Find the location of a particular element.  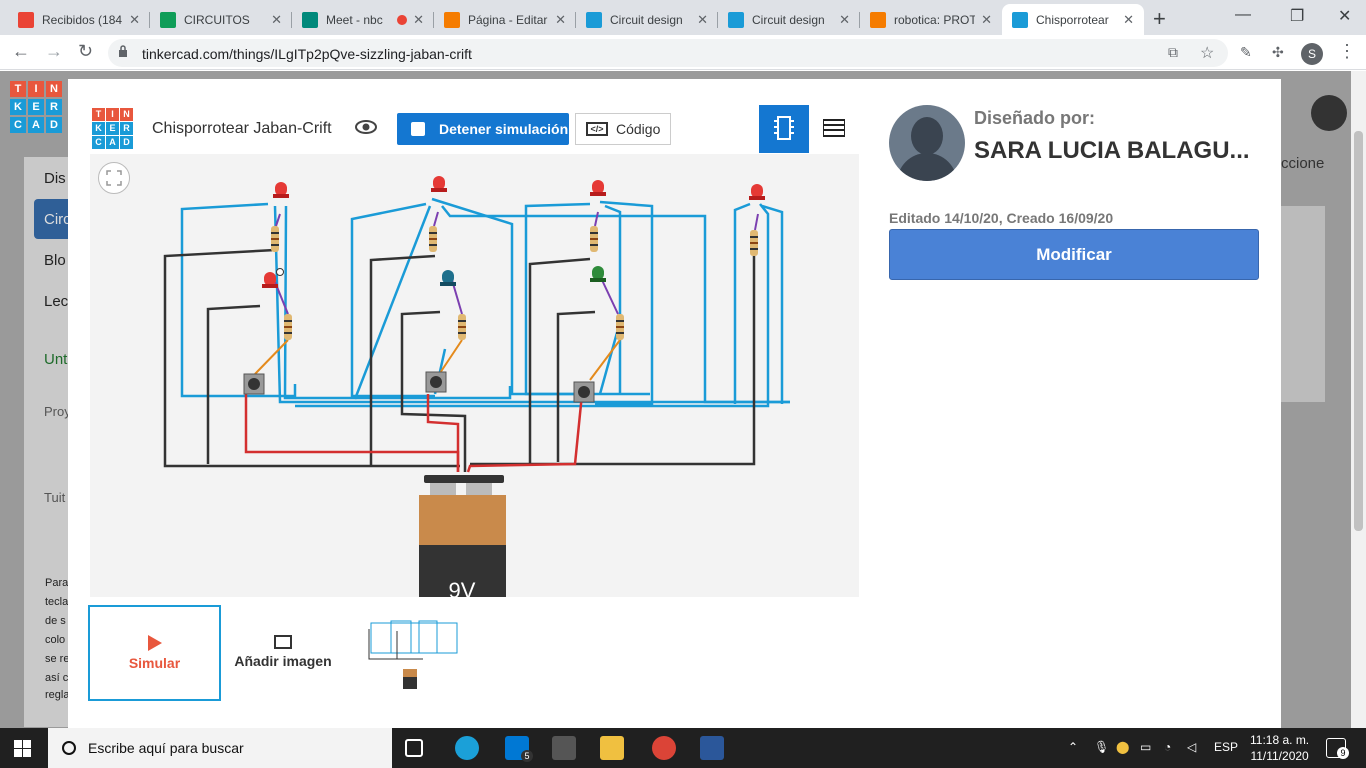

tinkercad-logo: TIN KER CAD is located at coordinates (112, 128).